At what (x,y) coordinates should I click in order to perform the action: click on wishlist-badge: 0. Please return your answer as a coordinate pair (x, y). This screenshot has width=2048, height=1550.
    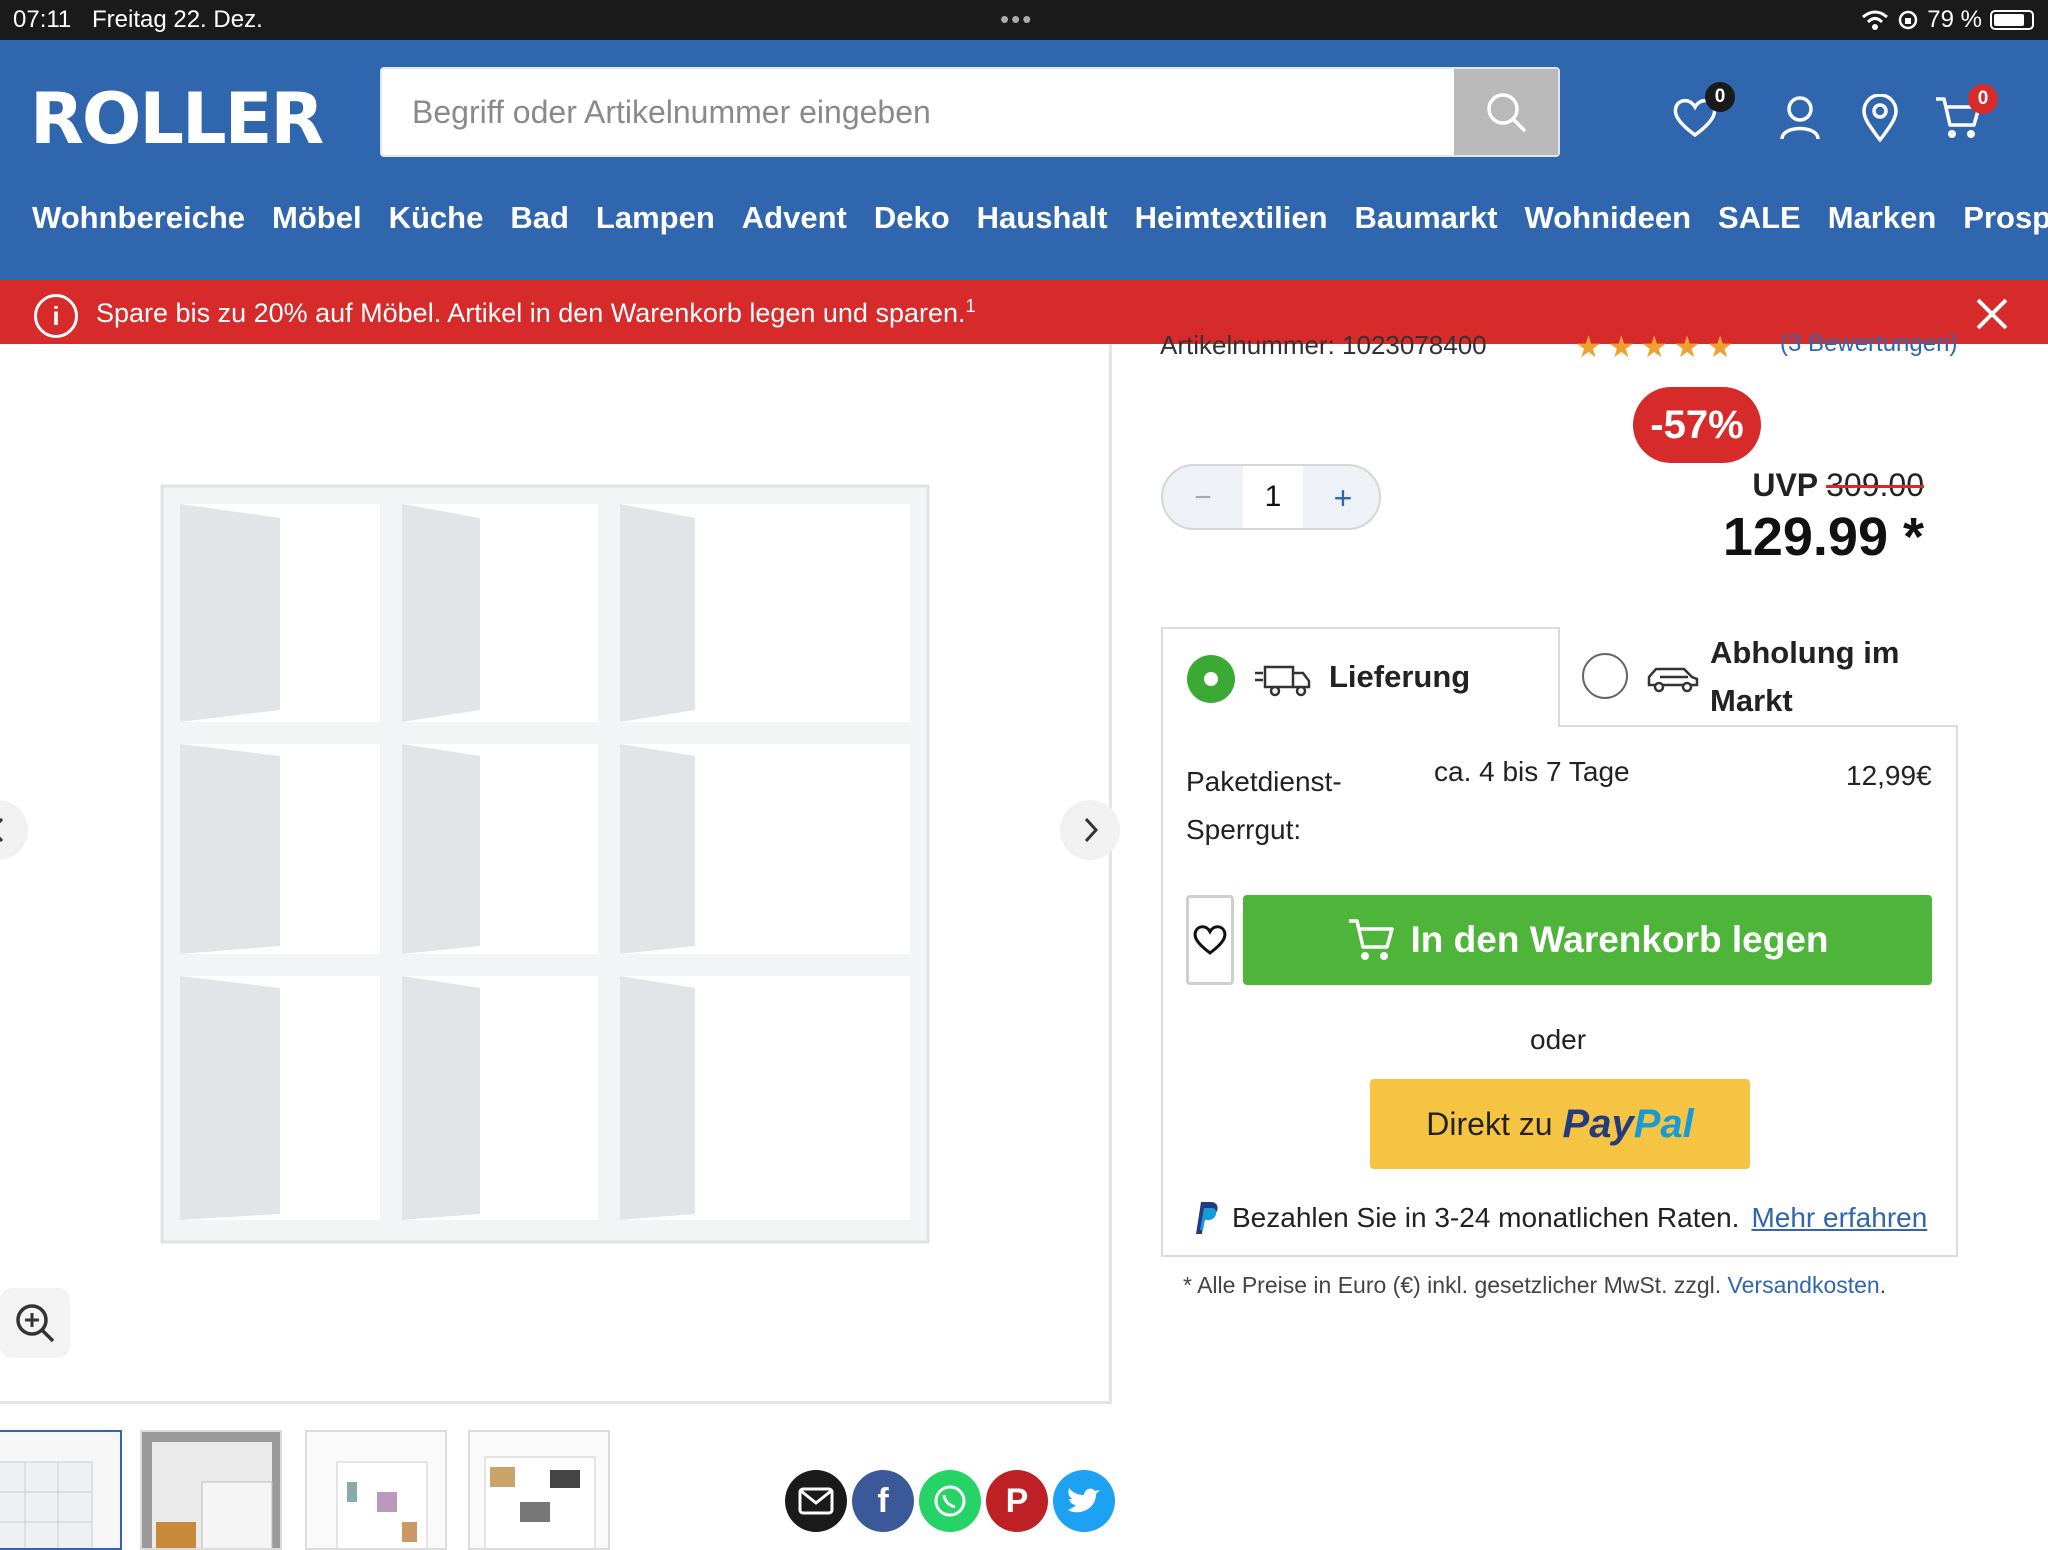
    Looking at the image, I should click on (1720, 97).